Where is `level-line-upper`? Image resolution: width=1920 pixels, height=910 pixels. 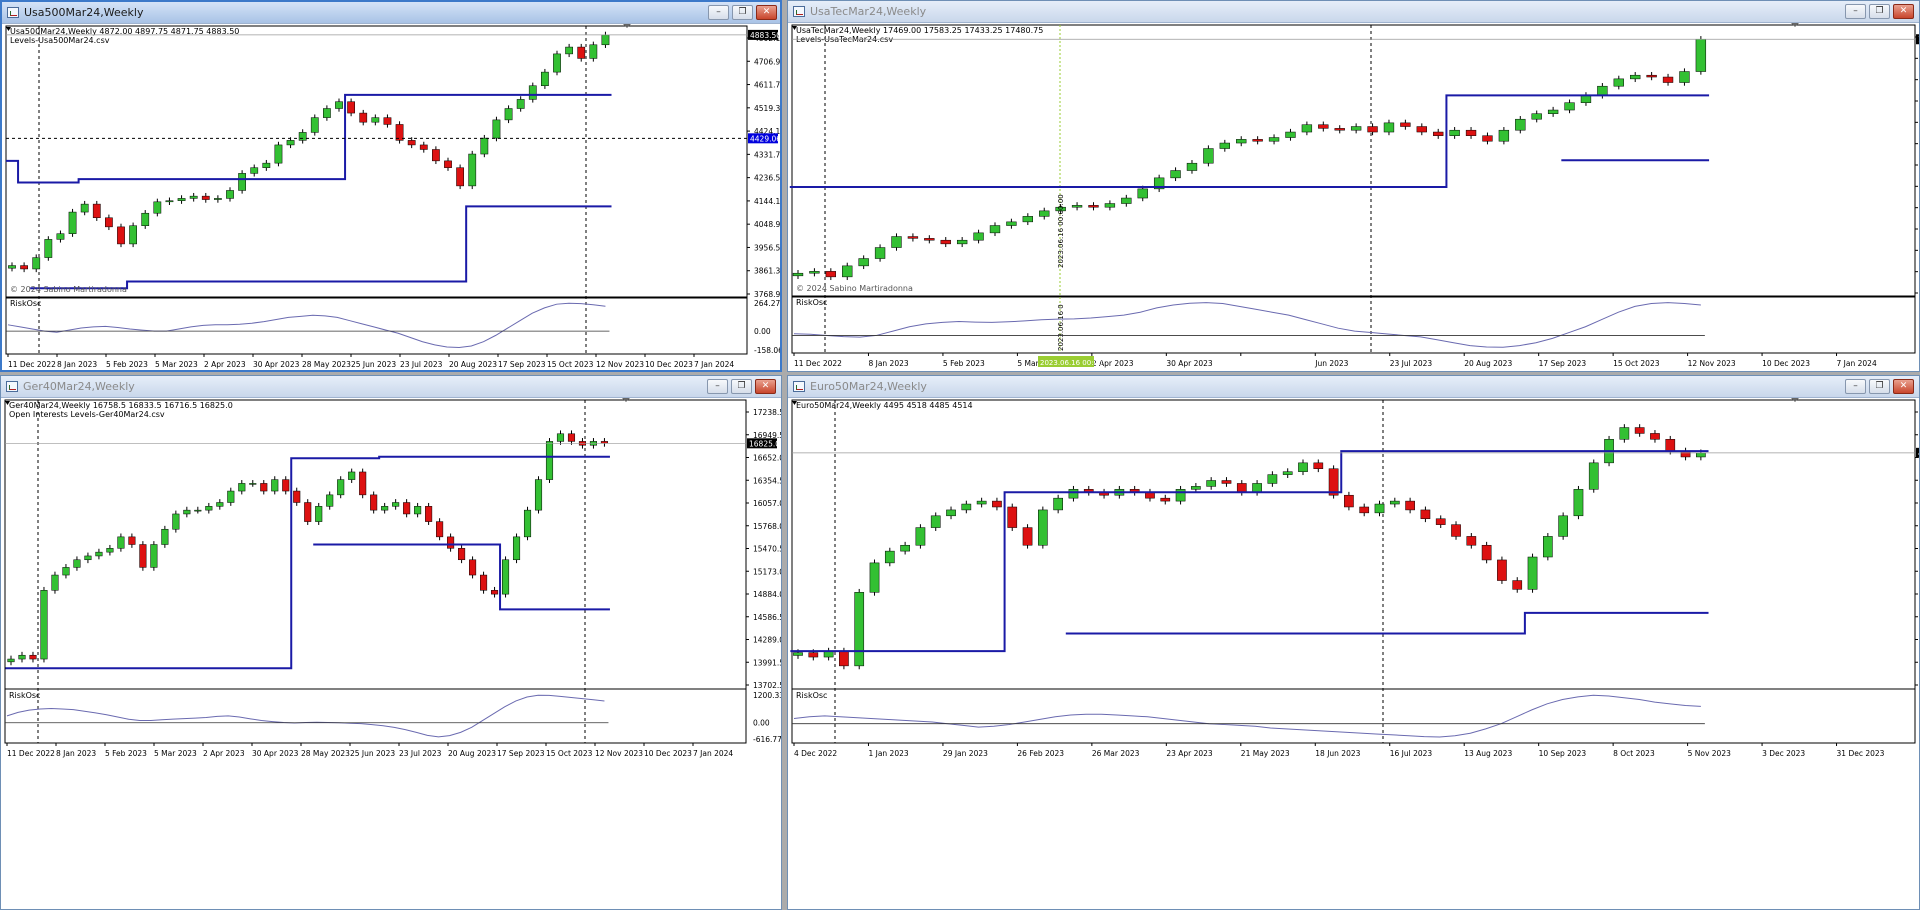
level-line-upper is located at coordinates (307, 562).